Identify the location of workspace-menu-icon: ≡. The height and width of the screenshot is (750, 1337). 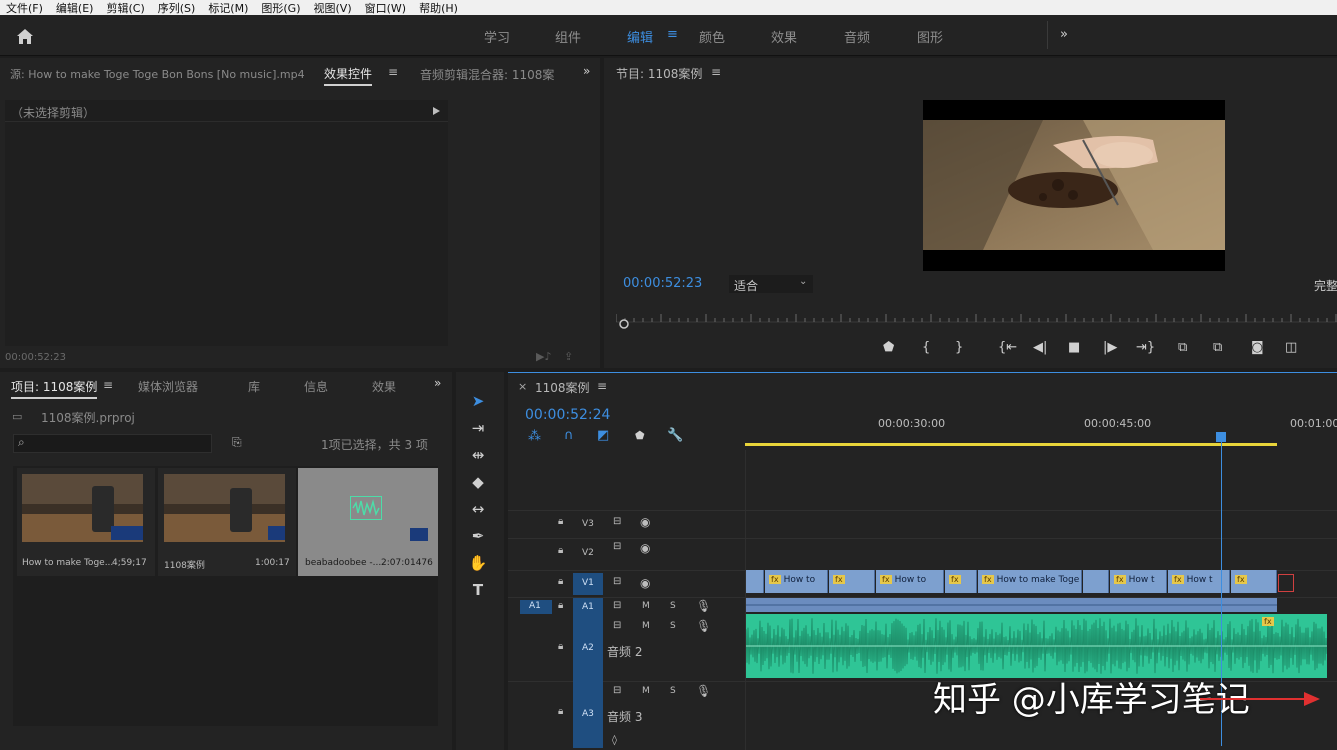
(672, 34).